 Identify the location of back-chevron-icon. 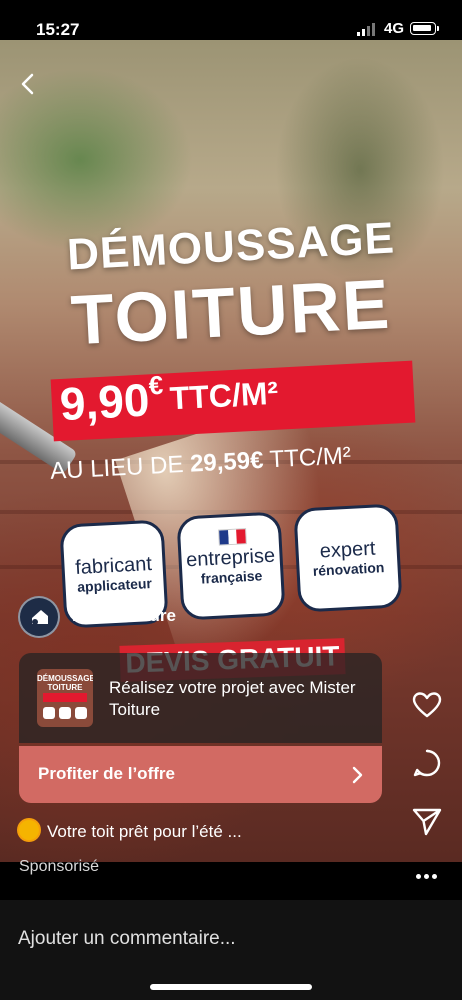
(28, 84).